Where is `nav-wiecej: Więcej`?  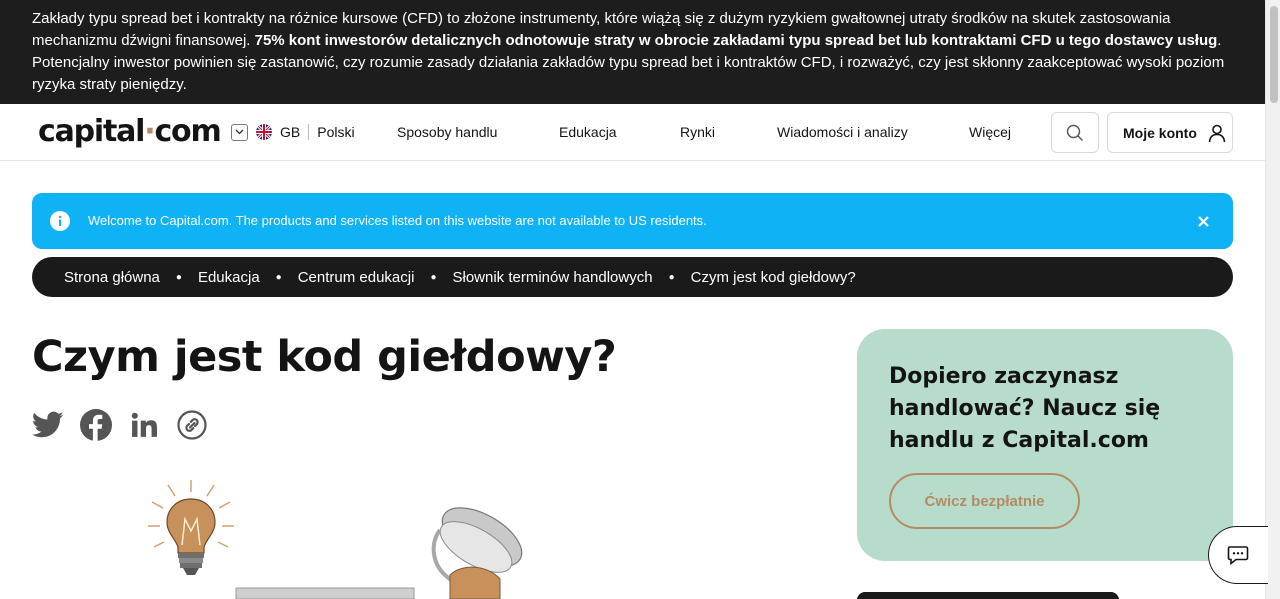
nav-wiecej: Więcej is located at coordinates (990, 132).